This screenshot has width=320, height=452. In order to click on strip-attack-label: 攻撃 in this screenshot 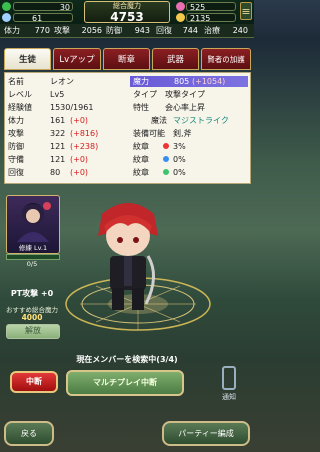, I will do `click(62, 30)`.